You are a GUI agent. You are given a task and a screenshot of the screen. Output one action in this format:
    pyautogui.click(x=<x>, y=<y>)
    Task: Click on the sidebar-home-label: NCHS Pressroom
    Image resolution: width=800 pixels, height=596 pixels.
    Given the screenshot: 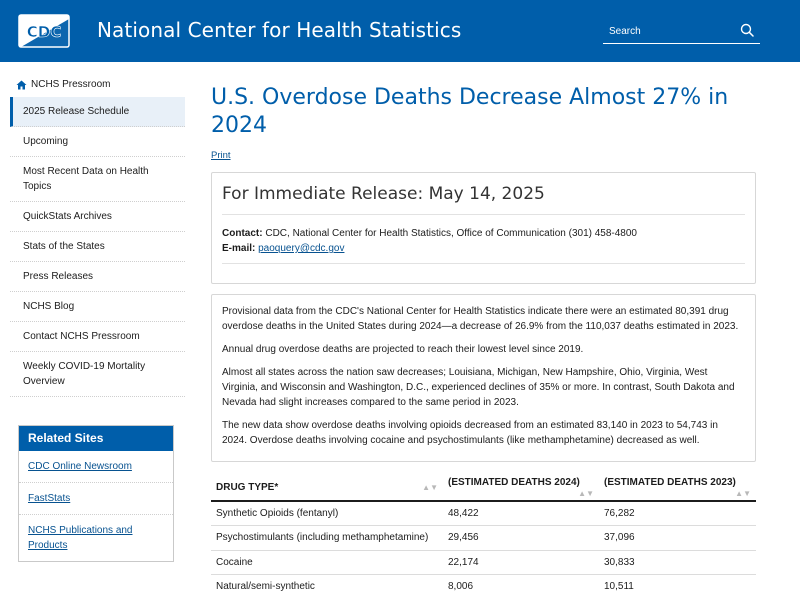 What is the action you would take?
    pyautogui.click(x=71, y=84)
    